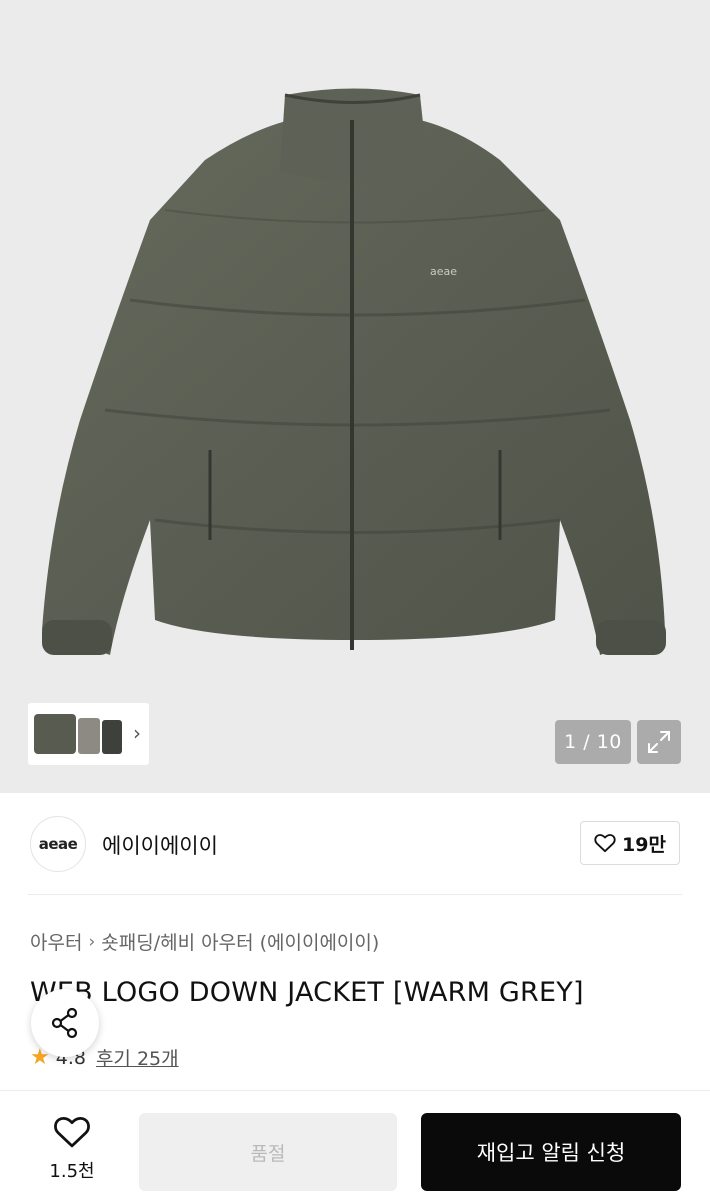 The height and width of the screenshot is (1200, 710). I want to click on expand-button, so click(659, 742).